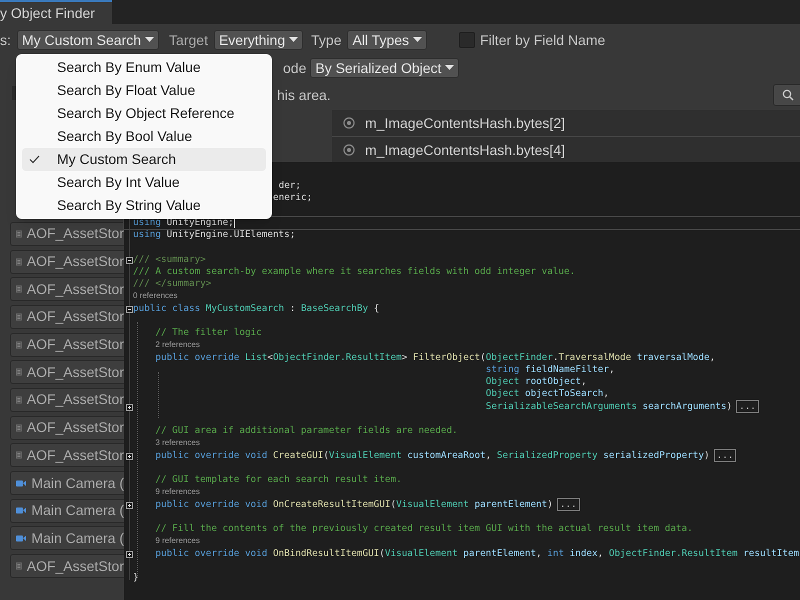  Describe the element at coordinates (354, 271) in the screenshot. I see `code-line: /// A custom search-by example where it searches fields with odd integer value.` at that location.